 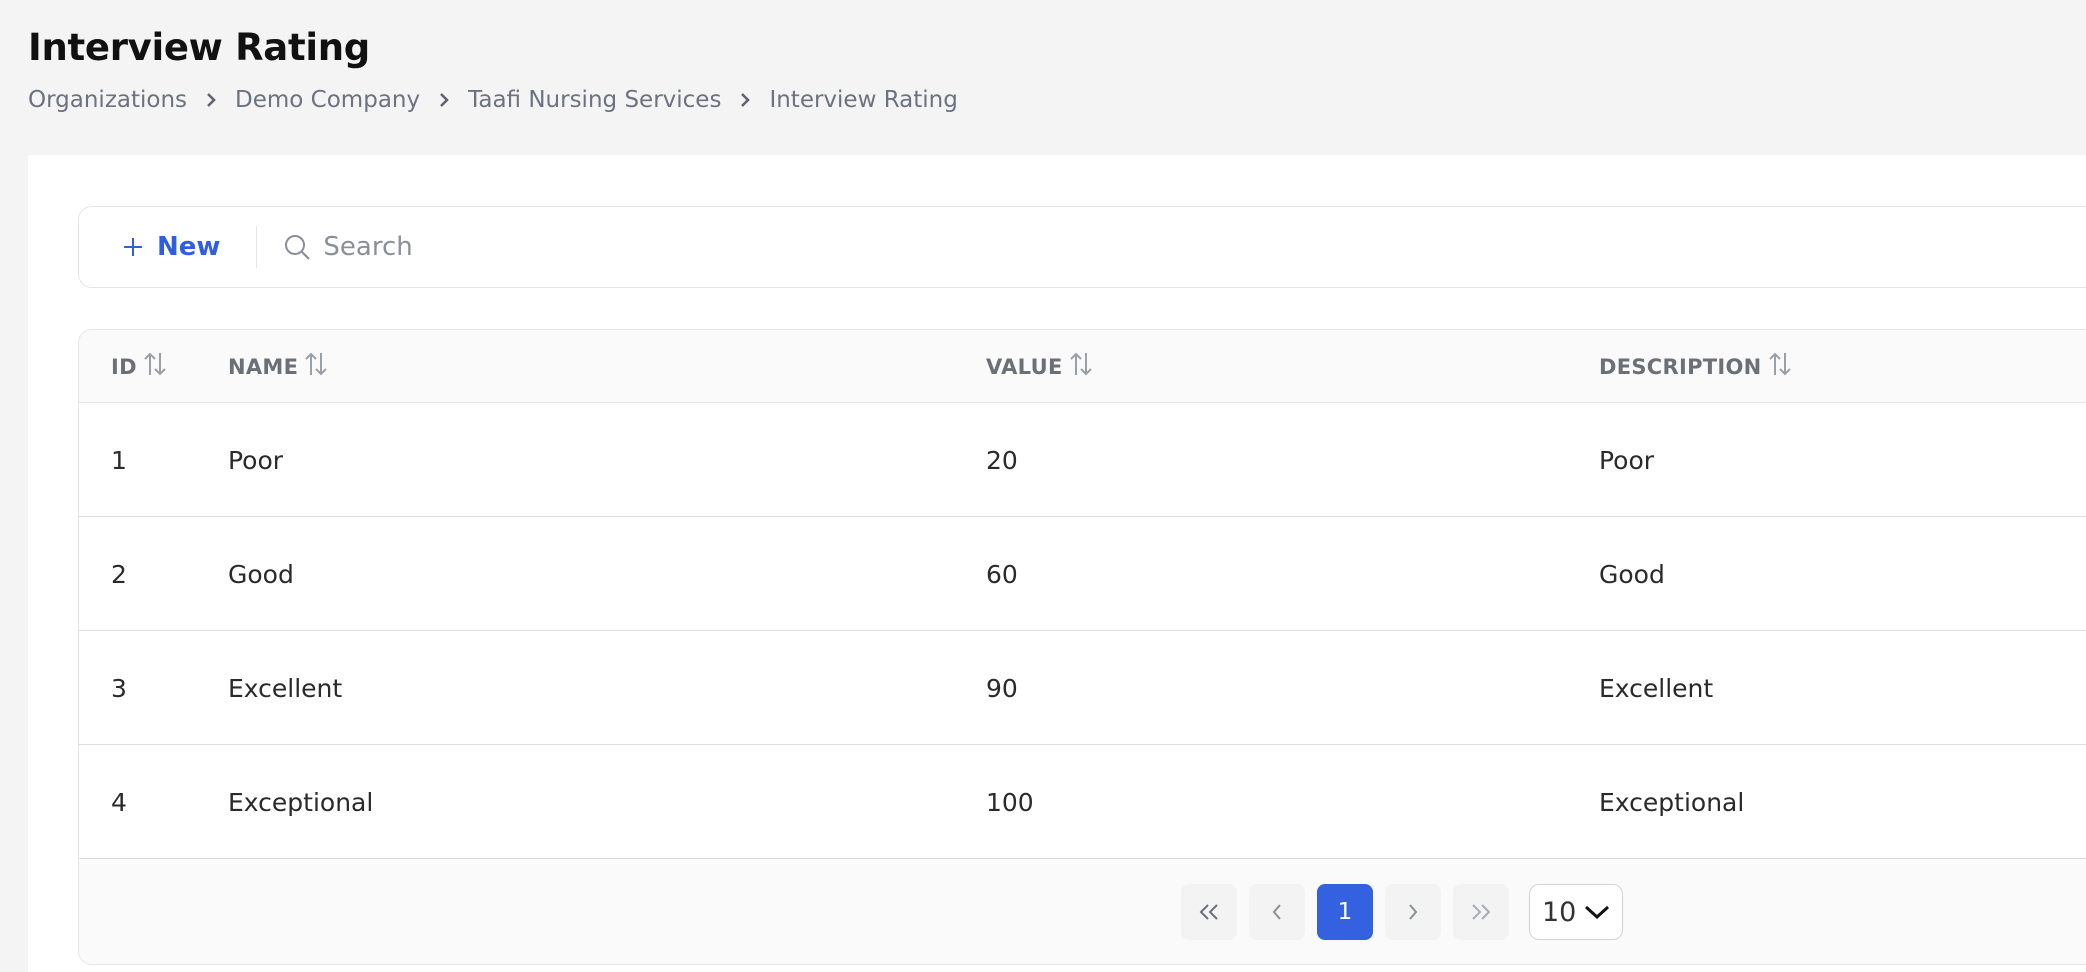 What do you see at coordinates (1559, 912) in the screenshot?
I see `page-size-value: 10` at bounding box center [1559, 912].